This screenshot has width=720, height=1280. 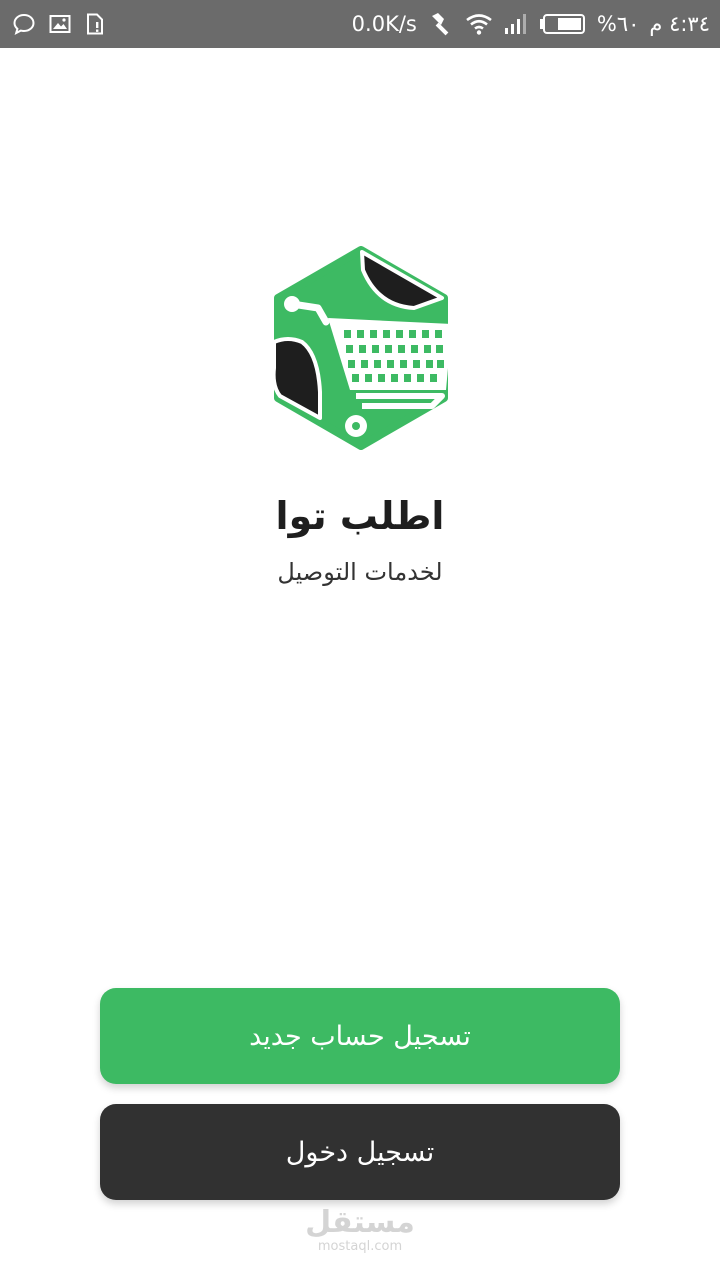 I want to click on watermark: مستقل mostaql.com, so click(x=360, y=1230).